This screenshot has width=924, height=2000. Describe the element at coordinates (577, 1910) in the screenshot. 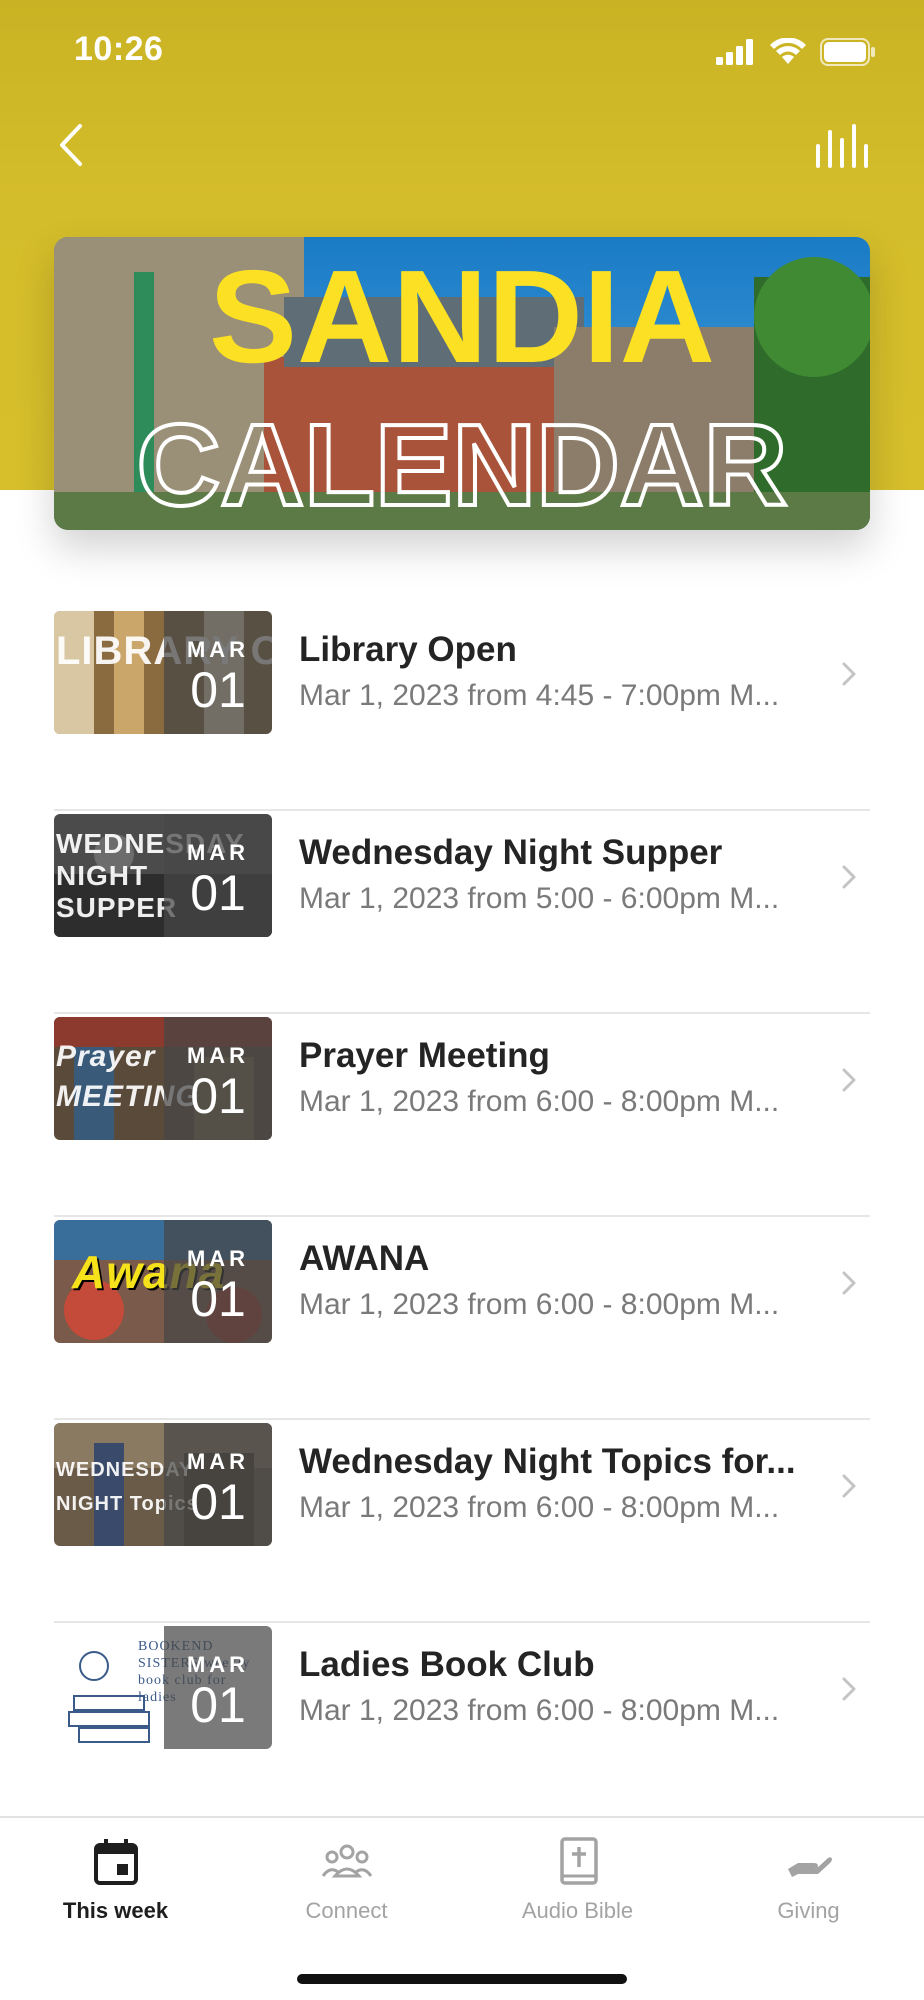

I see `tab-label: Audio Bible` at that location.